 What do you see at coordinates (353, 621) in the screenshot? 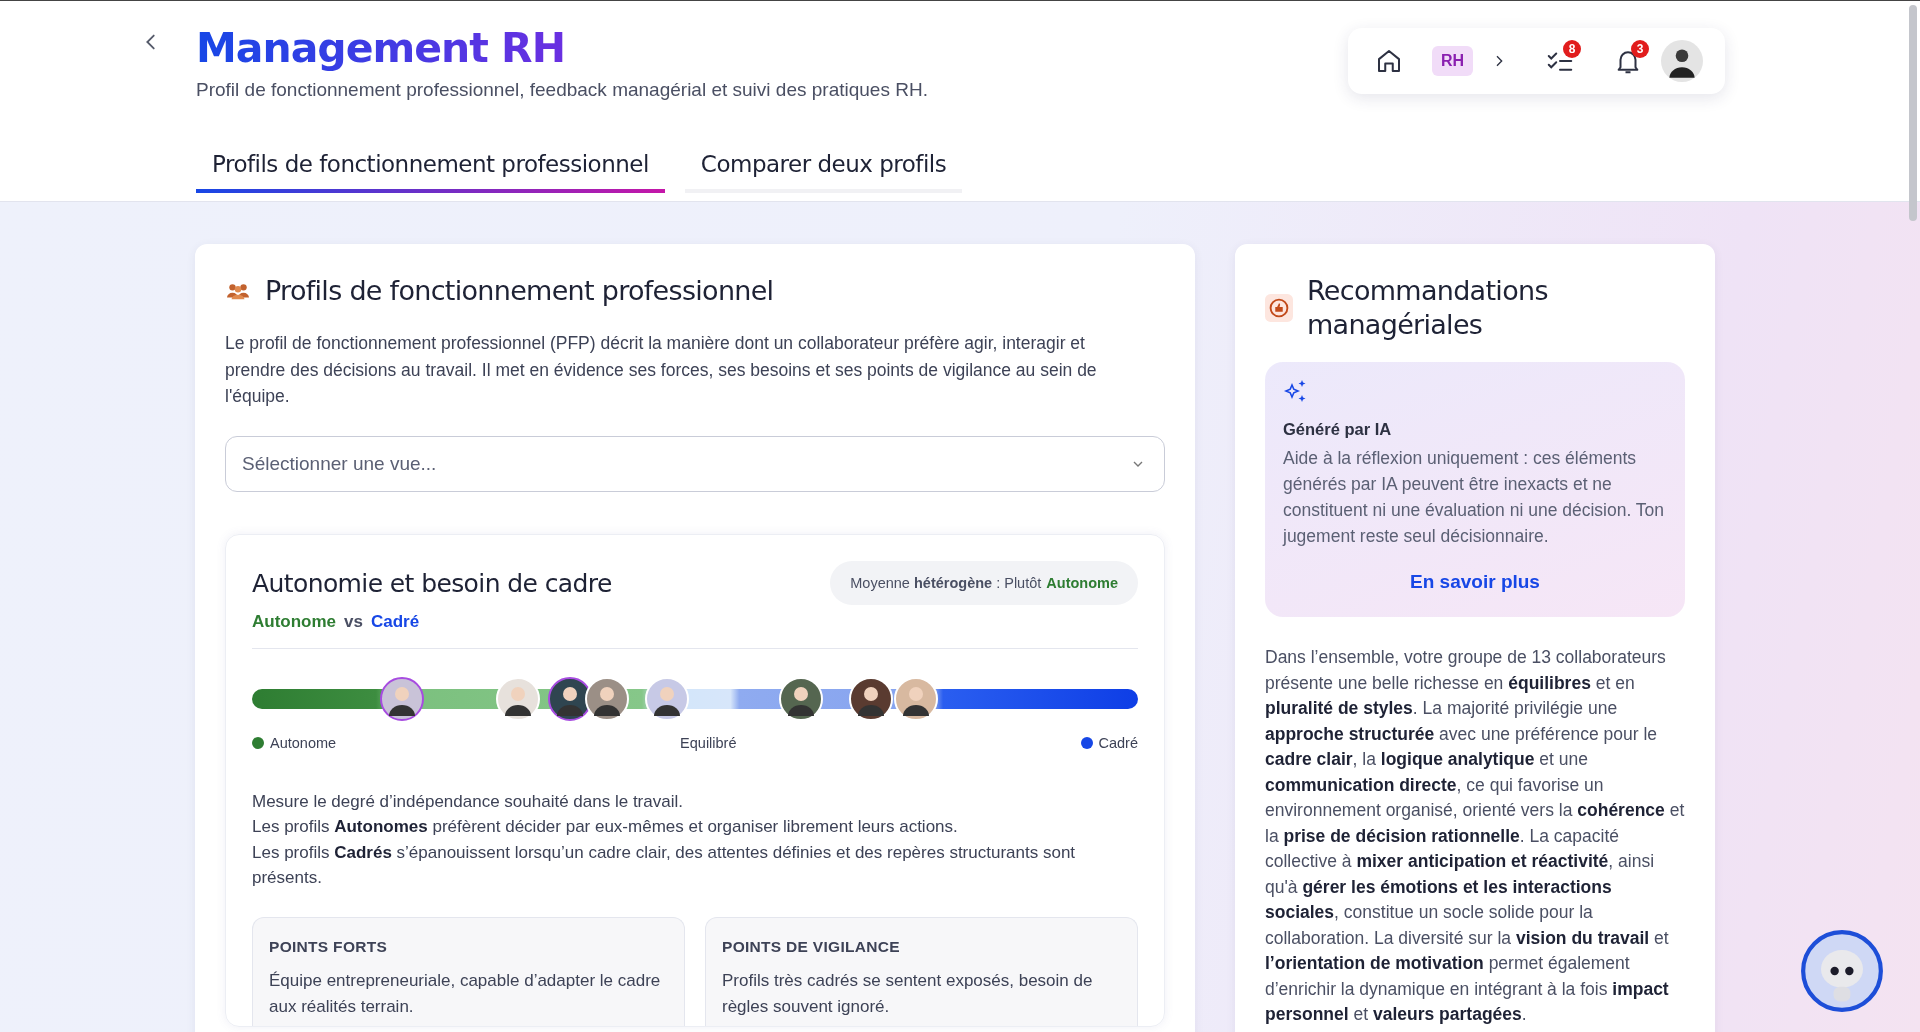
I see `vs-label: vs` at bounding box center [353, 621].